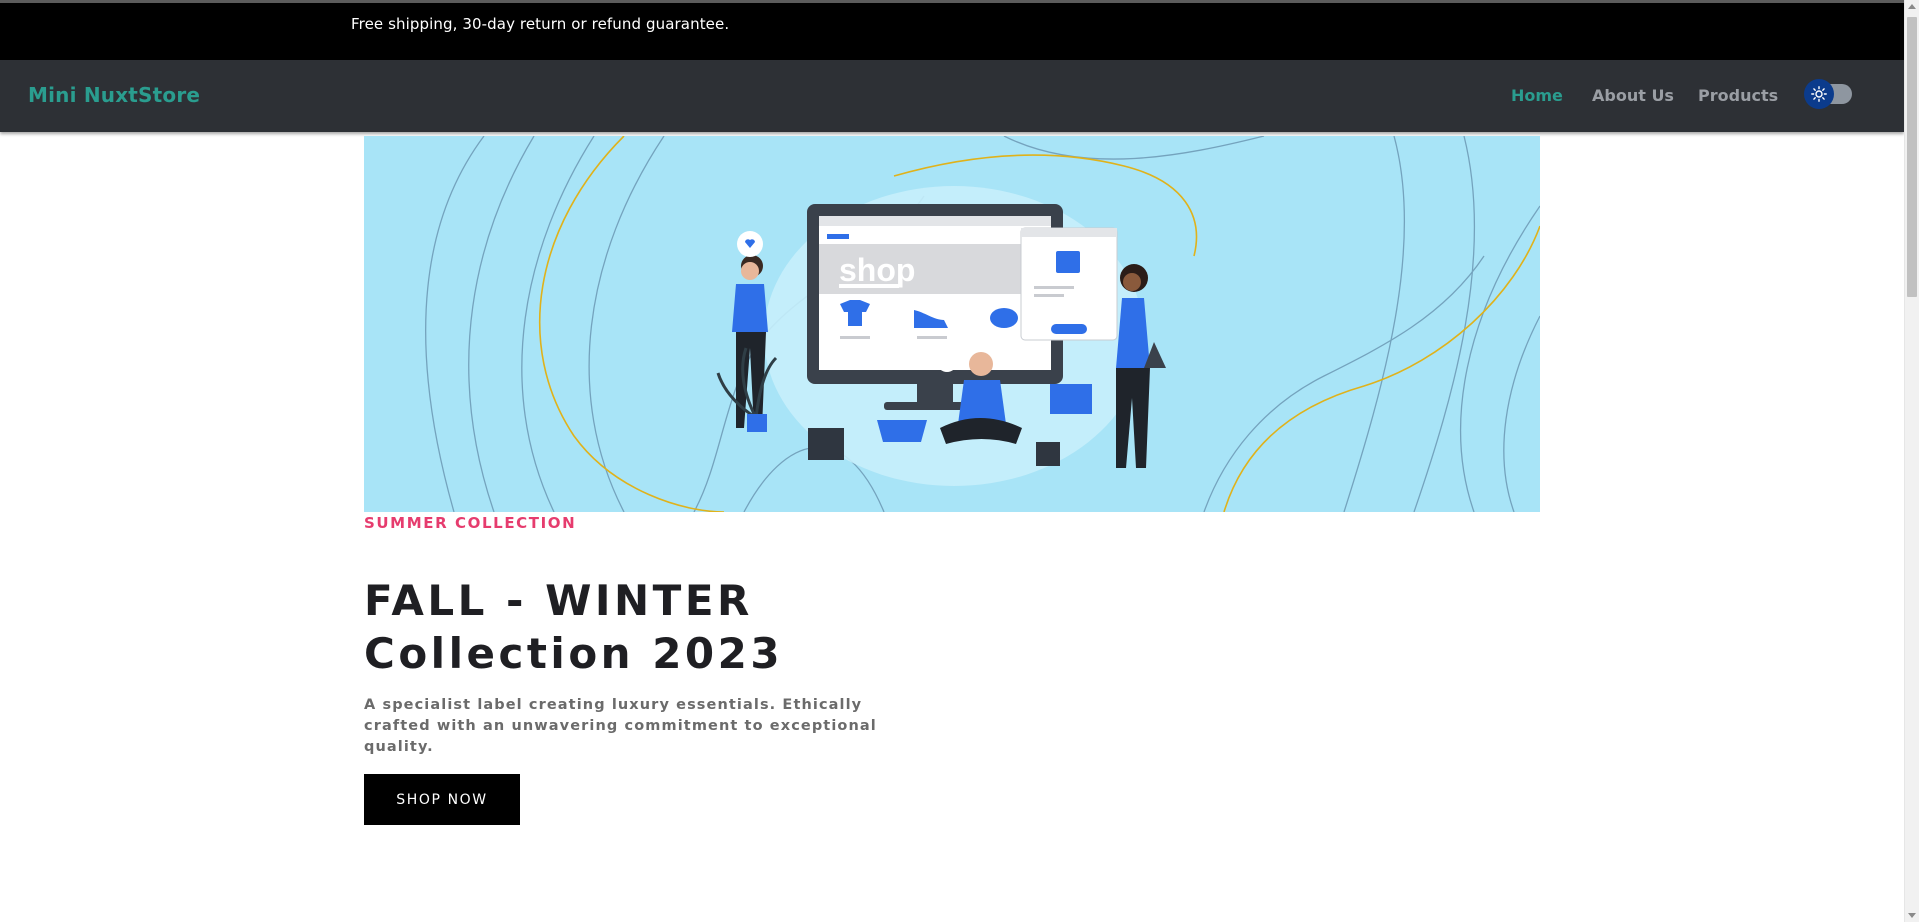 This screenshot has height=922, width=1919. Describe the element at coordinates (1912, 915) in the screenshot. I see `scroll-down-arrow-icon` at that location.